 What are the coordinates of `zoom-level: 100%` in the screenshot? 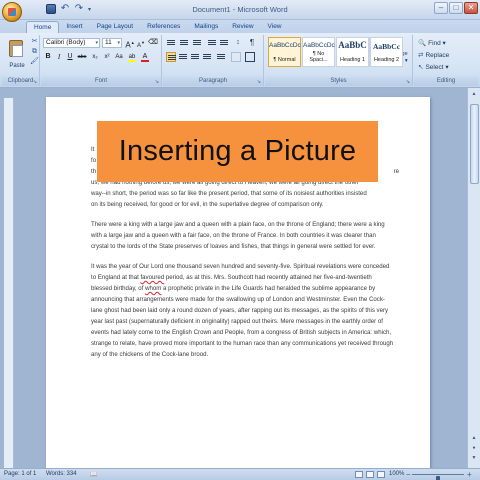 It's located at (396, 474).